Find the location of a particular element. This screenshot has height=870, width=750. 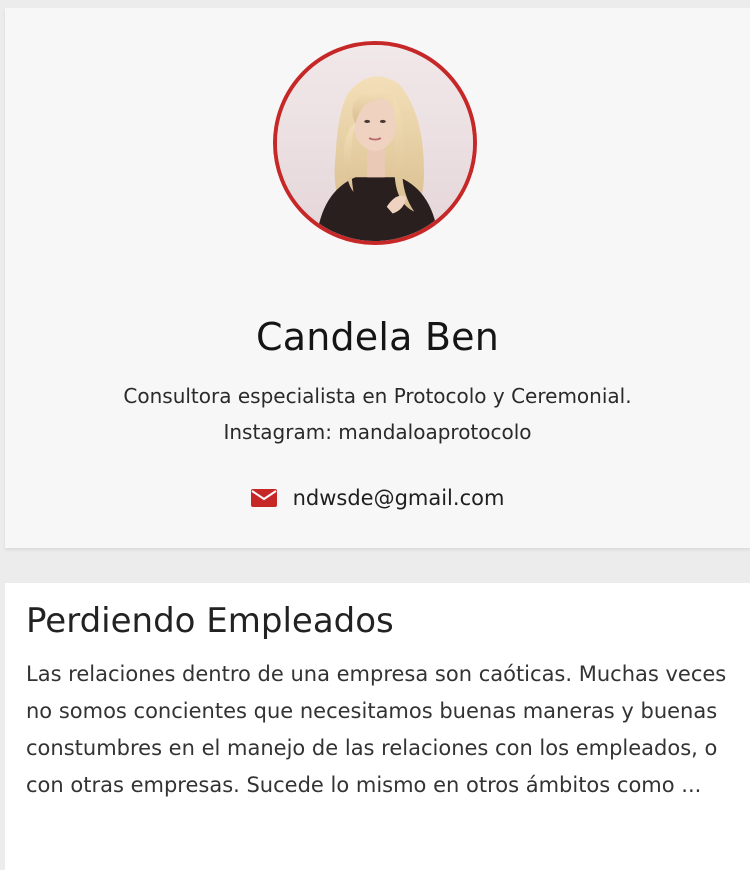

author-contact: ndwsde@gmail.com is located at coordinates (377, 498).